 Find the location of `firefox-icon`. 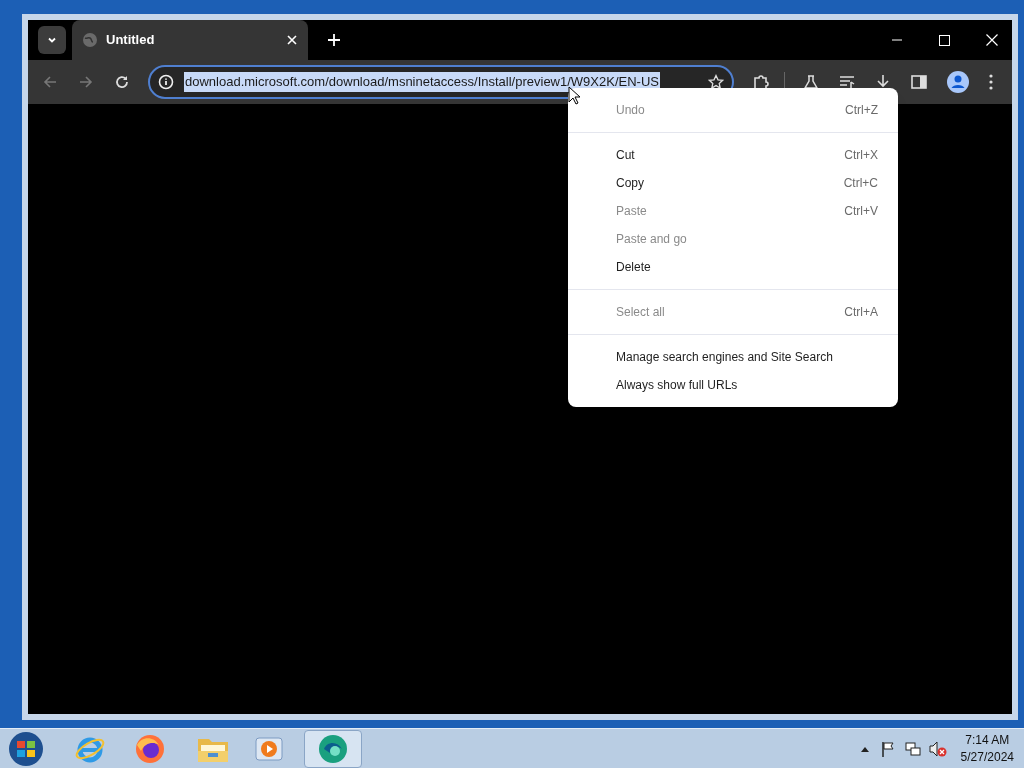

firefox-icon is located at coordinates (150, 748).